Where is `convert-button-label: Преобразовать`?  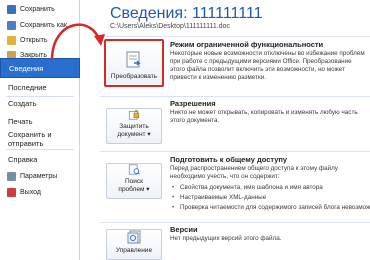 convert-button-label: Преобразовать is located at coordinates (134, 76).